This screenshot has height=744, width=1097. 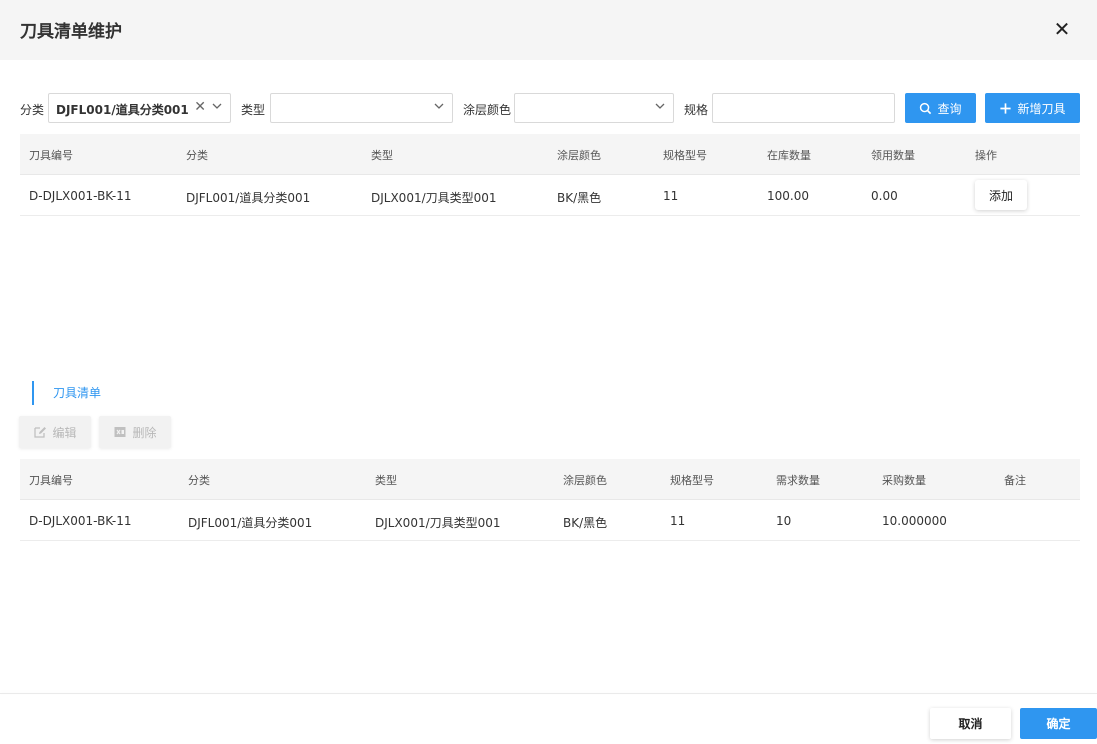 I want to click on cell-used: 0.00, so click(x=884, y=196).